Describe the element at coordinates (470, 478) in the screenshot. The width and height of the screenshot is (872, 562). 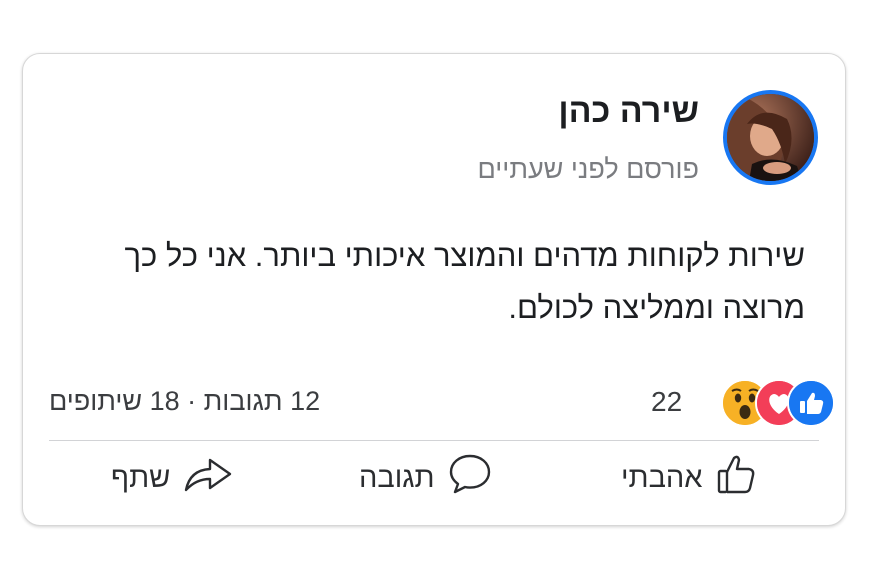
I see `comment-icon` at that location.